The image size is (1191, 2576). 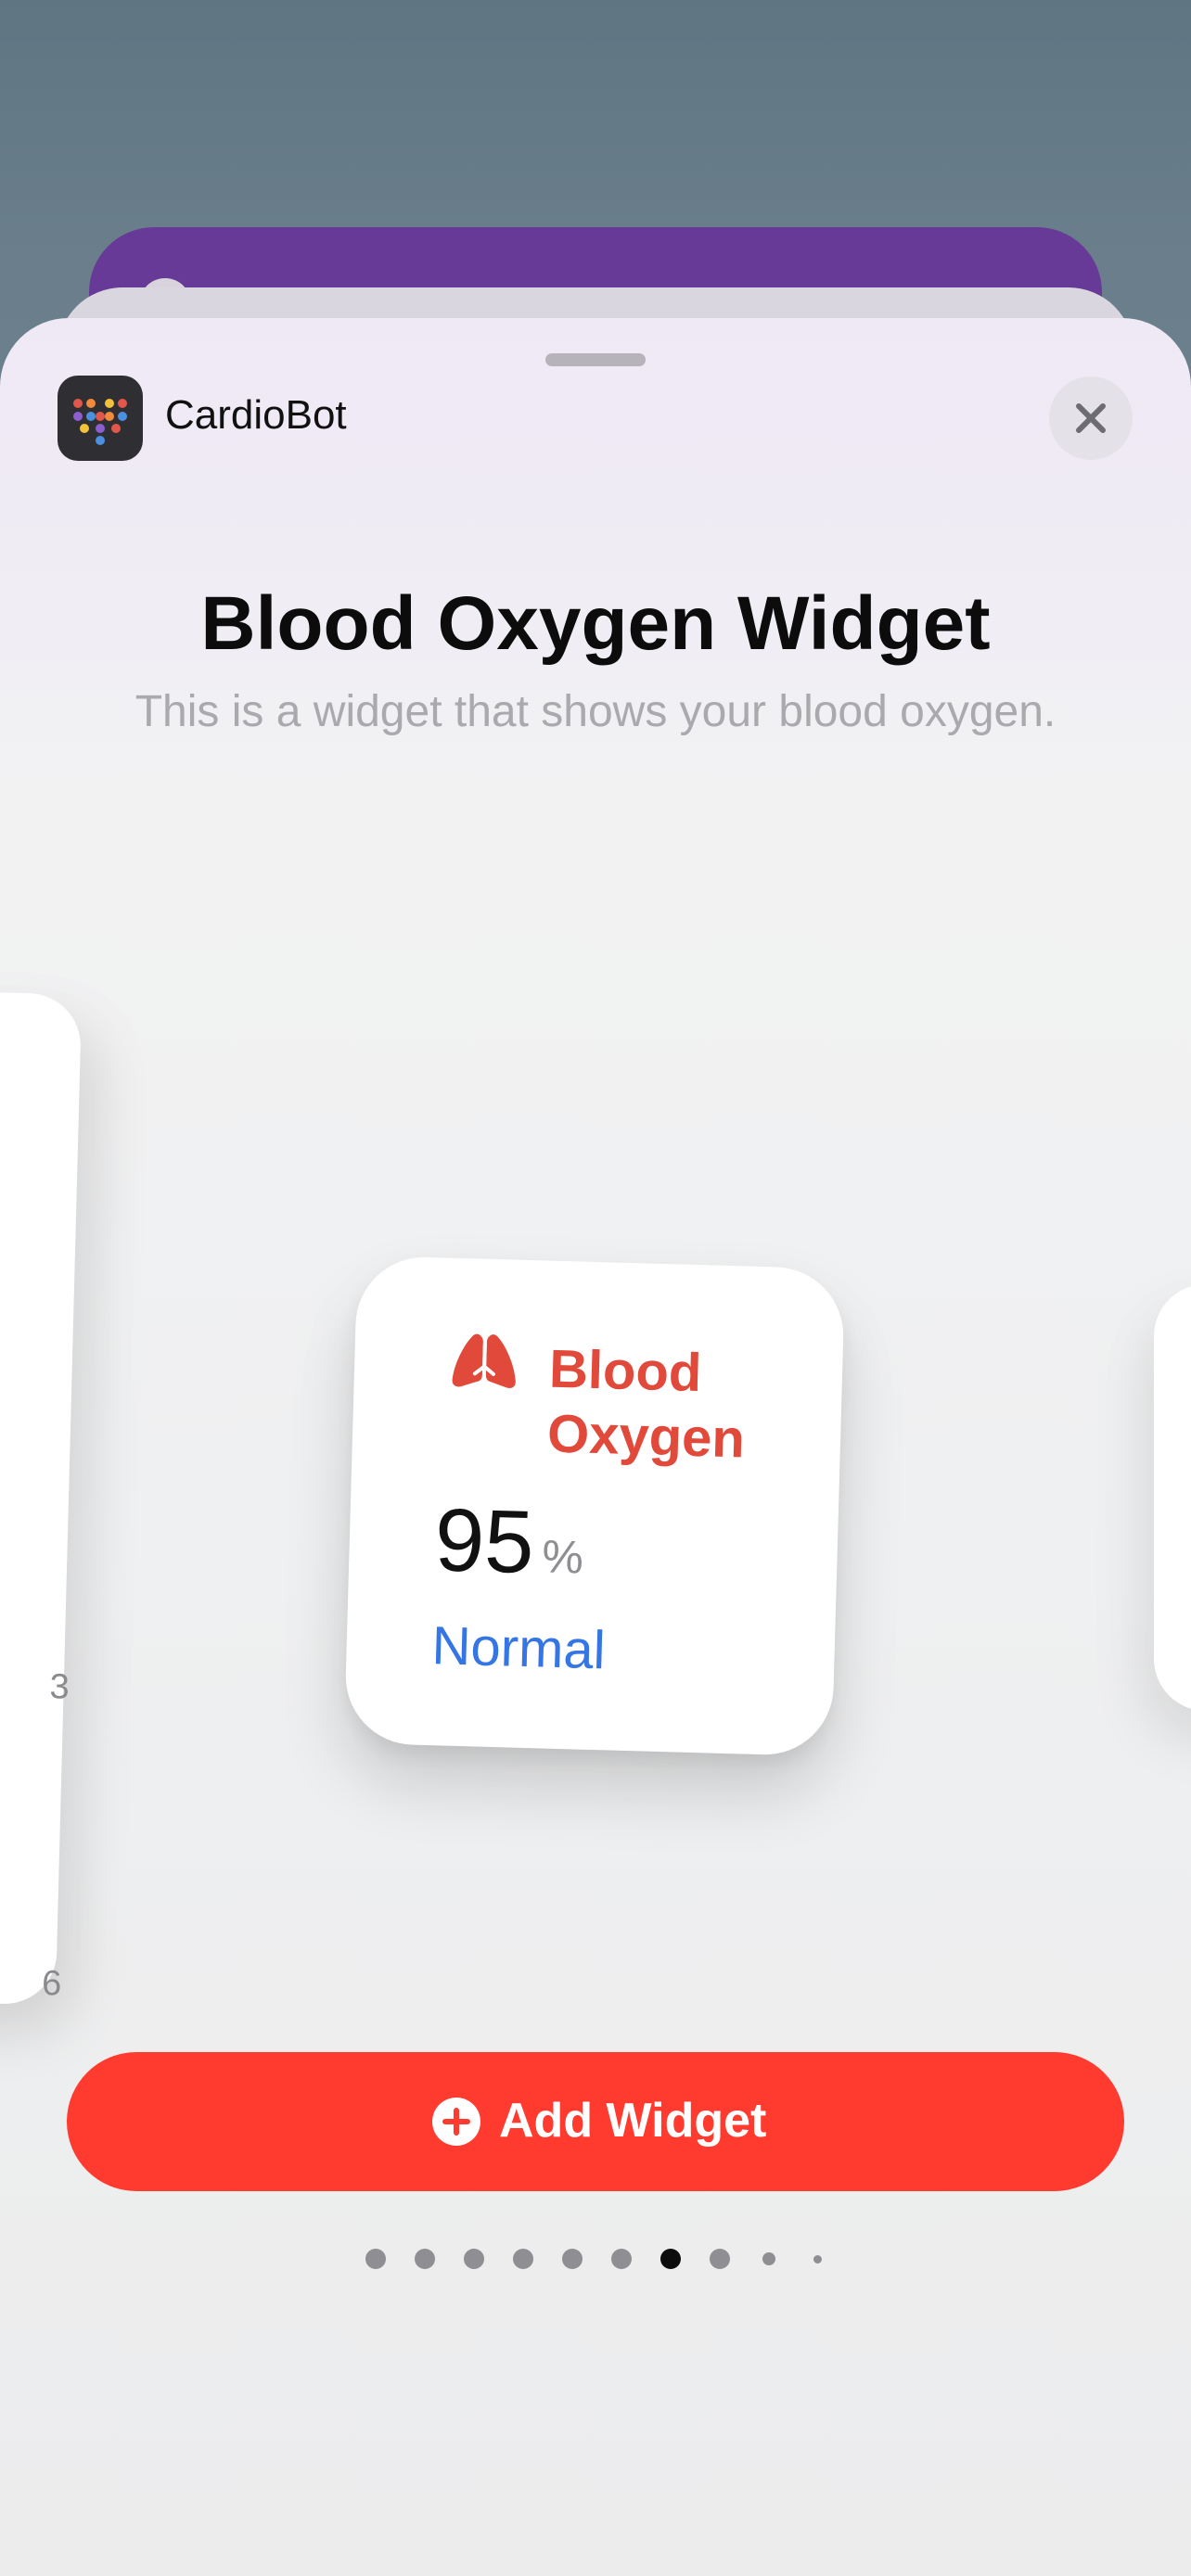 I want to click on add-widget-button: Add Widget, so click(x=595, y=2121).